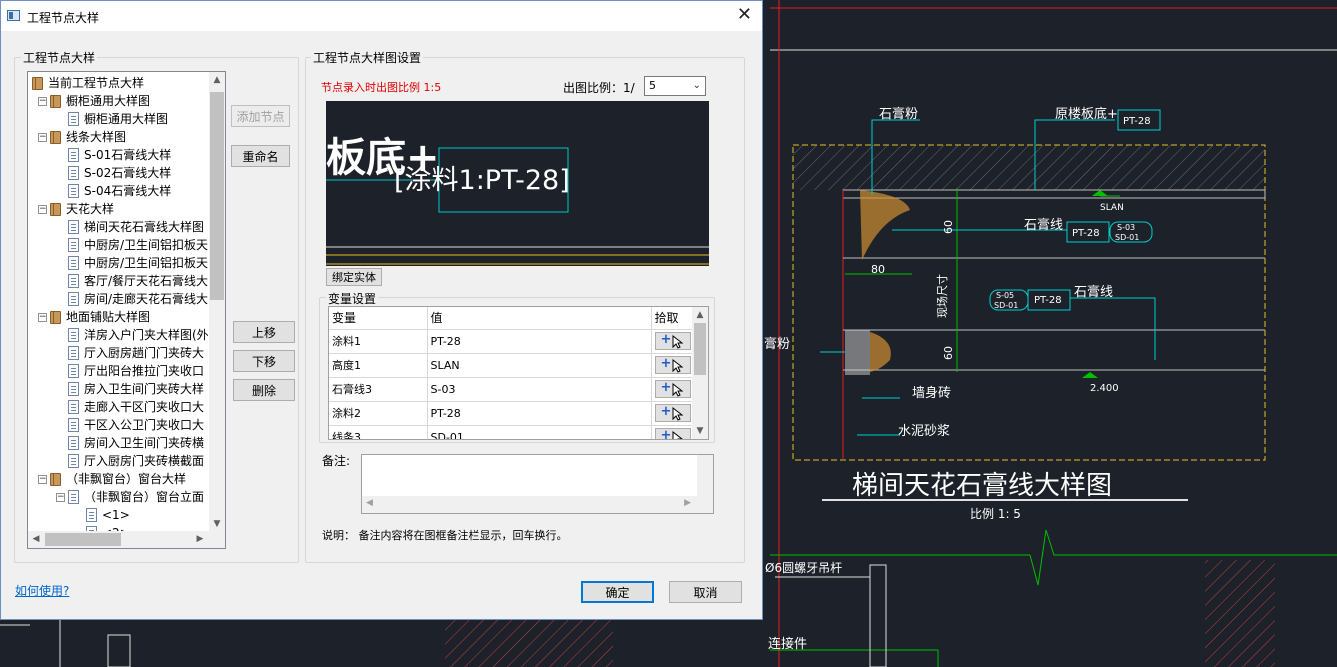  What do you see at coordinates (119, 353) in the screenshot?
I see `tree-item: 厅入厨房趟门门夹砖大` at bounding box center [119, 353].